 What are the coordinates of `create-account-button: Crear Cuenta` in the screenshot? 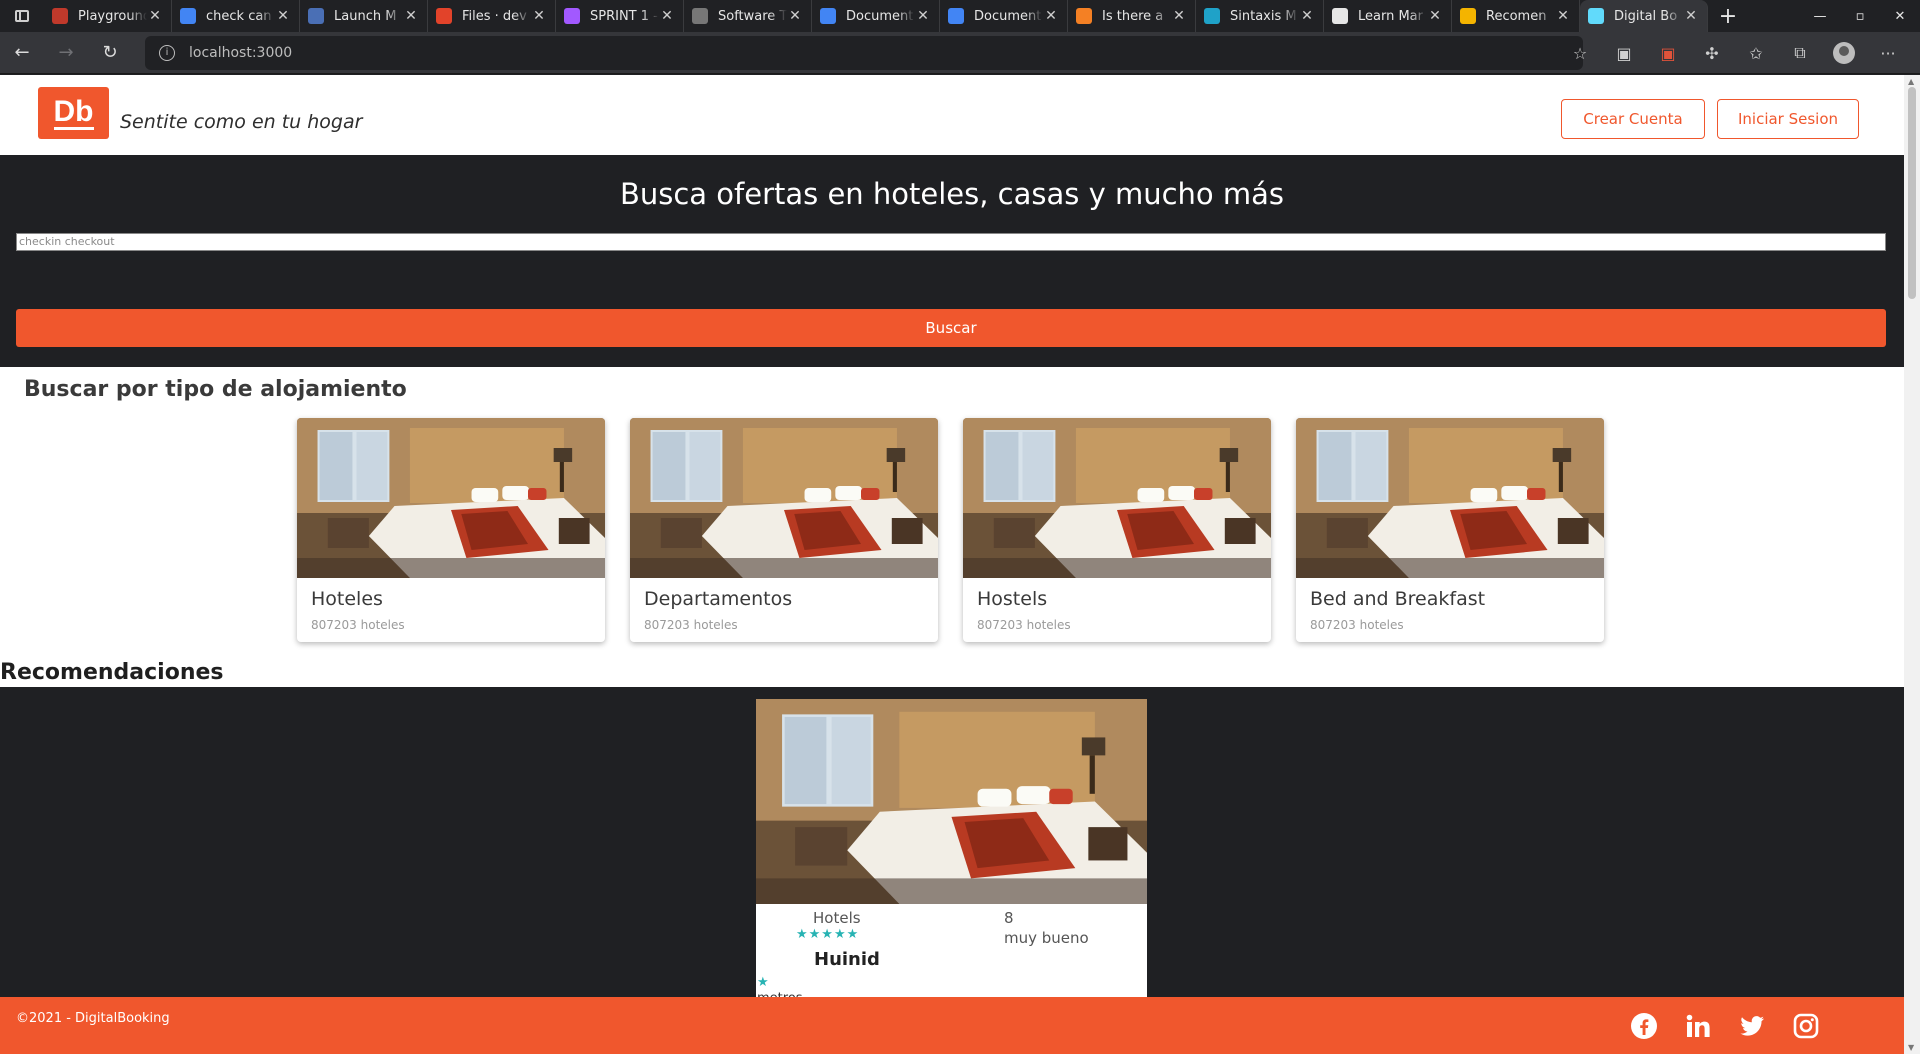 It's located at (1633, 119).